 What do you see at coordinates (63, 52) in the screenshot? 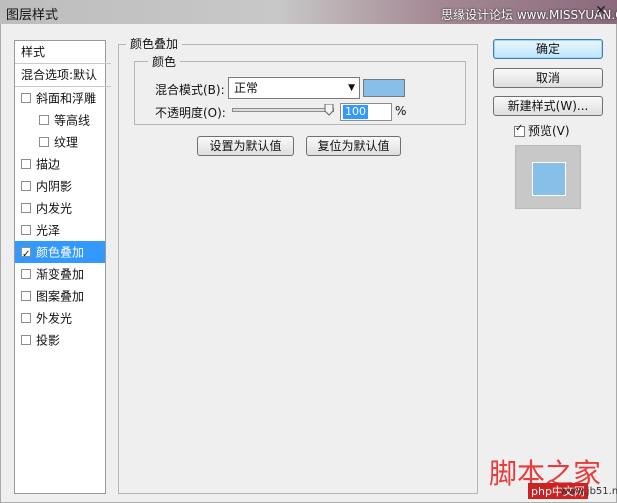
I see `style-list-header: 样式` at bounding box center [63, 52].